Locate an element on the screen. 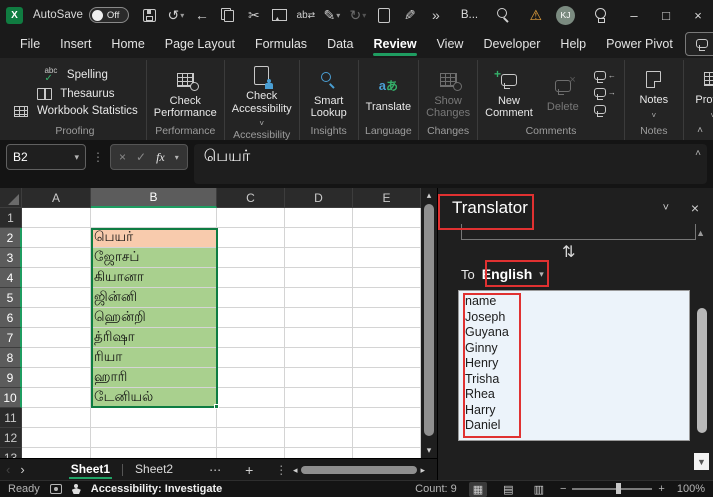 The height and width of the screenshot is (497, 713). pane-options-chevron-icon: ˅ is located at coordinates (666, 208).